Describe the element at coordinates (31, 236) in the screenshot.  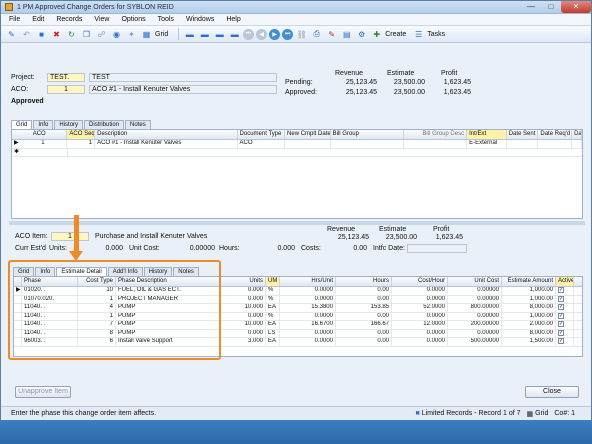
I see `aco-item-label: ACO Item:` at that location.